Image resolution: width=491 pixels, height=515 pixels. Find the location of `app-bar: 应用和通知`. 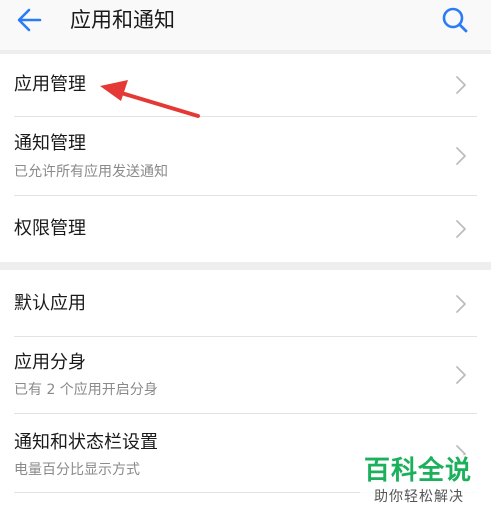

app-bar: 应用和通知 is located at coordinates (245, 25).